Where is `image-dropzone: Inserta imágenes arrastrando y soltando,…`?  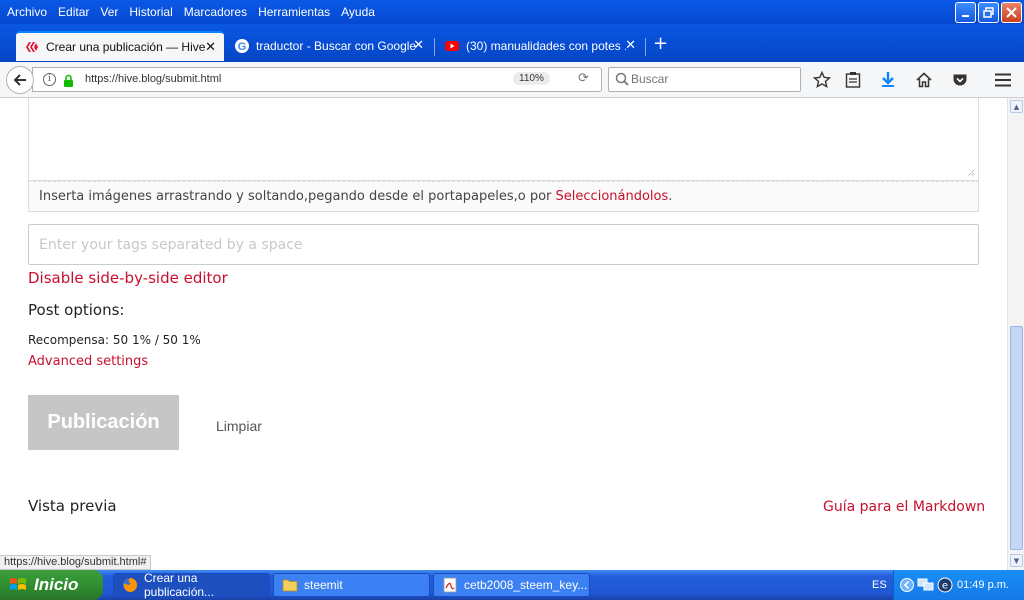
image-dropzone: Inserta imágenes arrastrando y soltando,… is located at coordinates (503, 196).